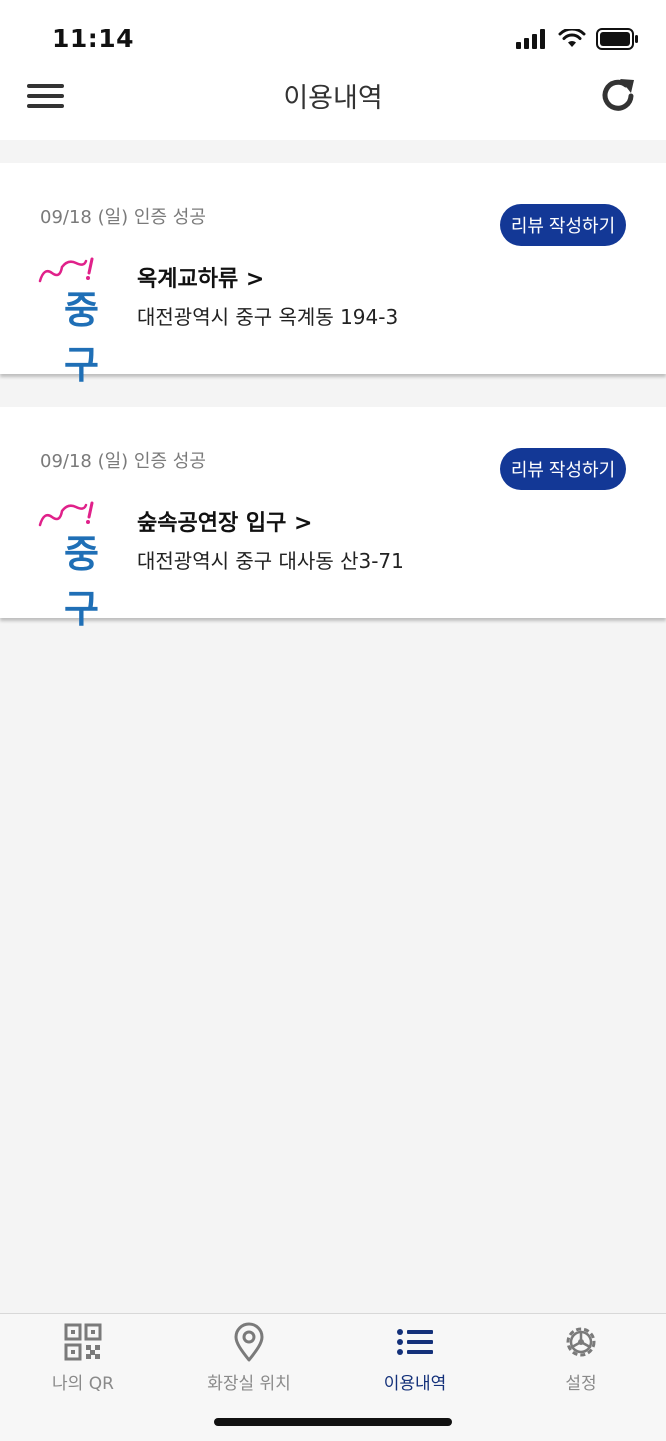 The width and height of the screenshot is (666, 1441). I want to click on page-title: 이용내역, so click(333, 98).